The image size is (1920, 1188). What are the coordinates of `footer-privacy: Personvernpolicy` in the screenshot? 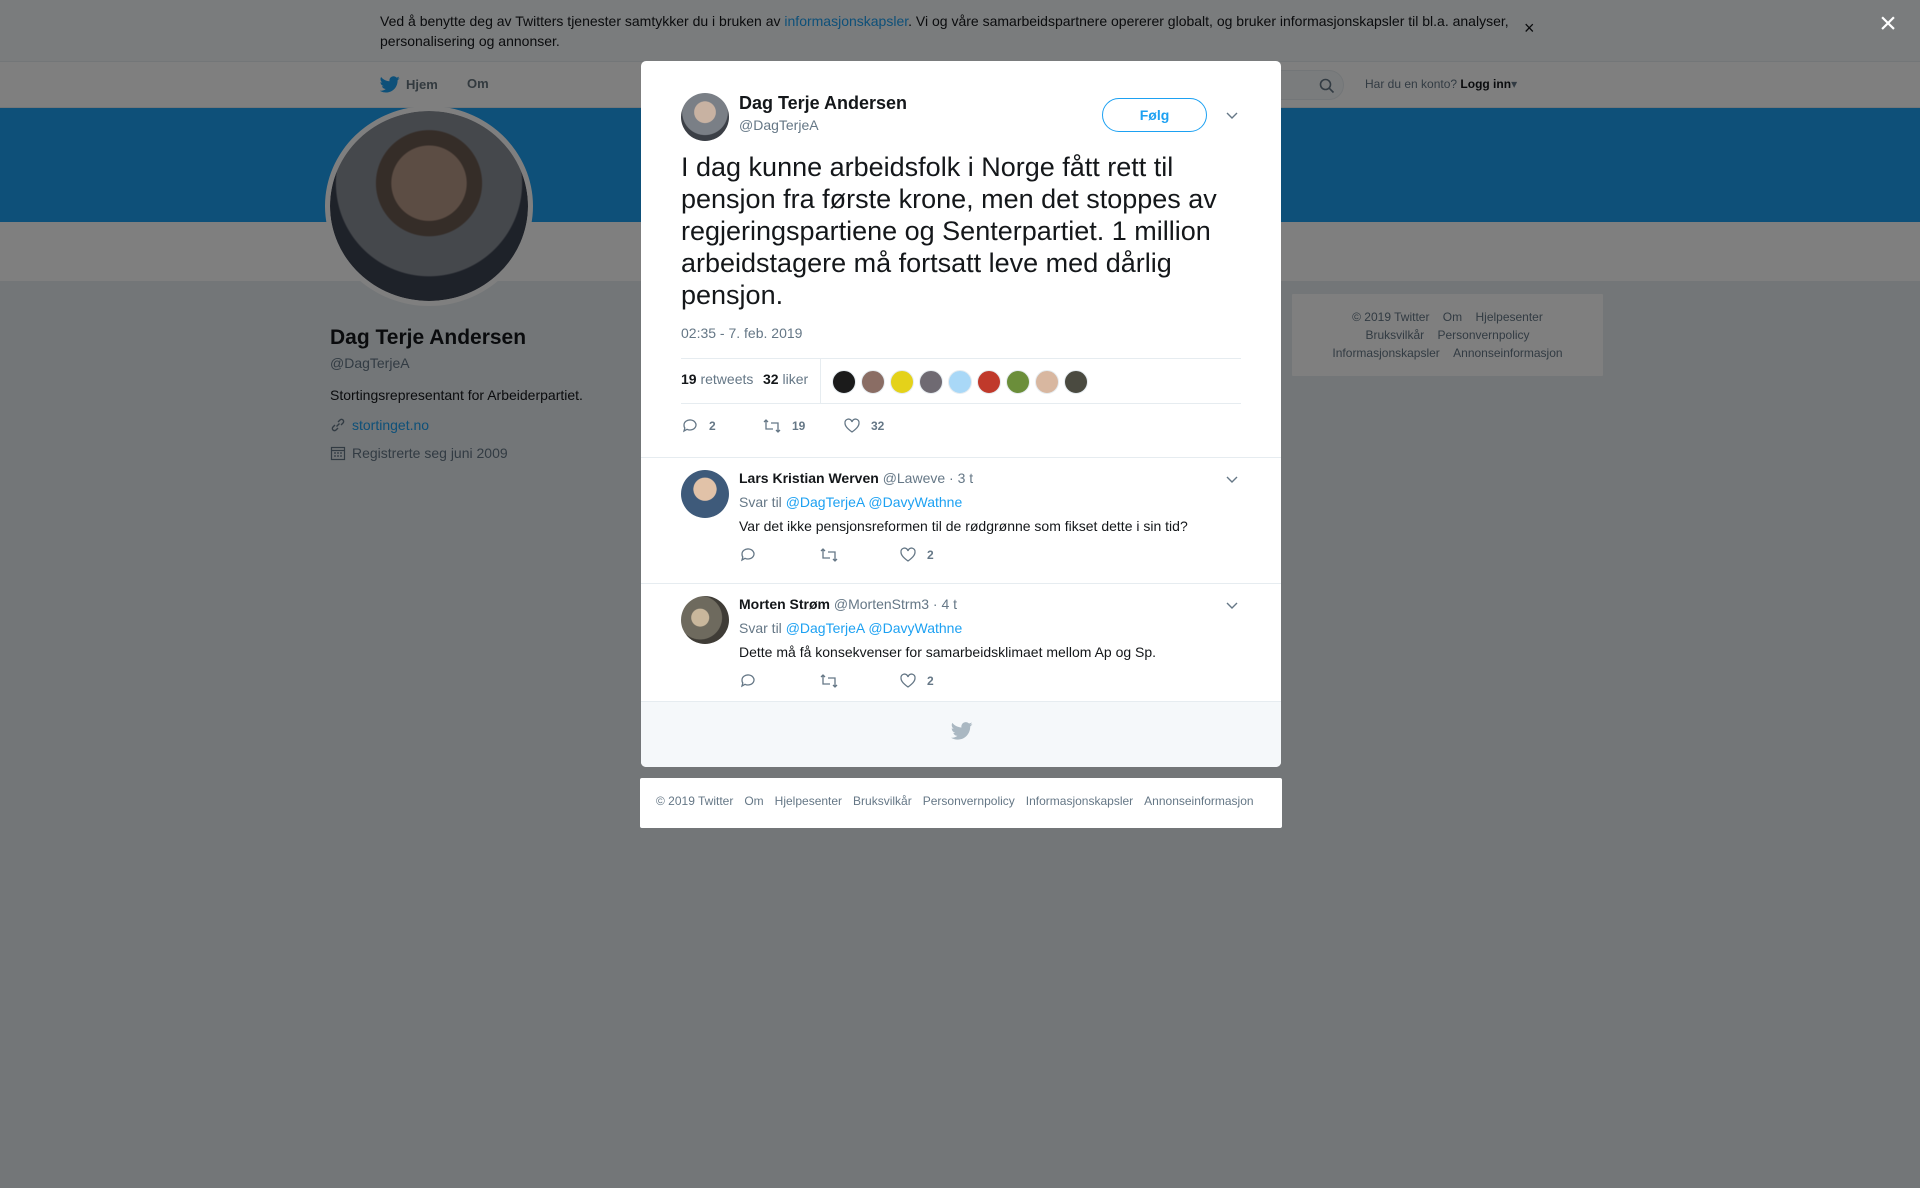 It's located at (969, 803).